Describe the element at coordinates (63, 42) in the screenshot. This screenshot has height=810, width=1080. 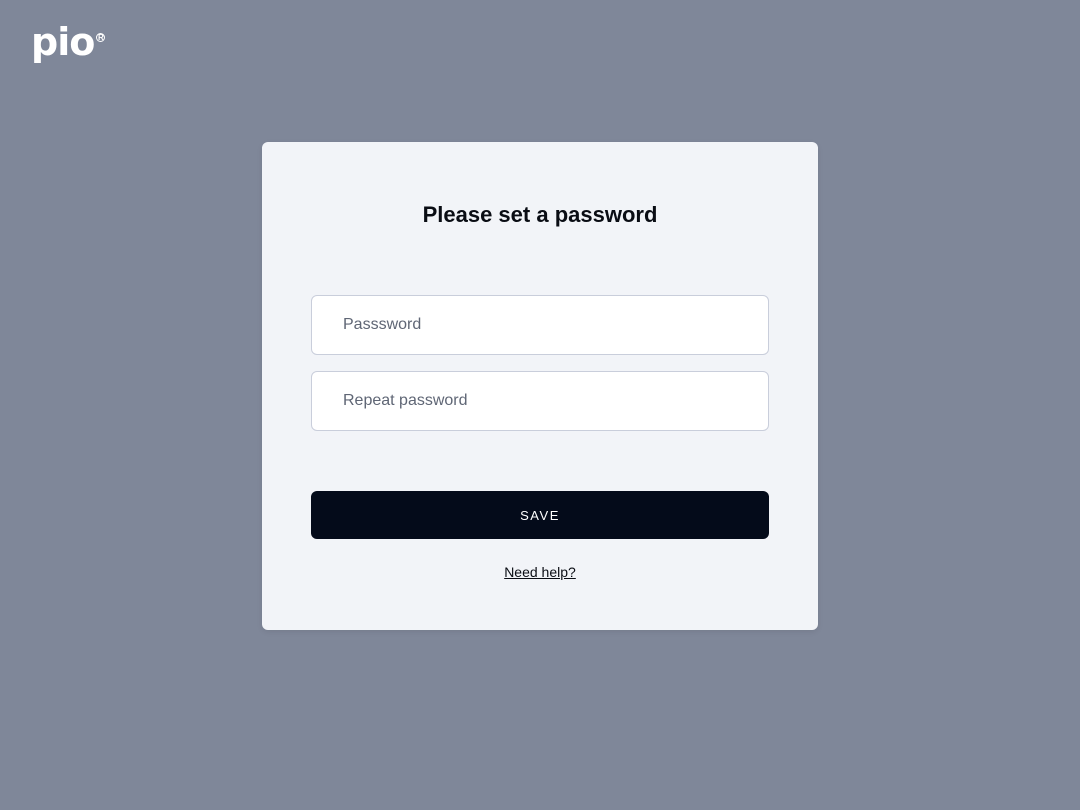
I see `logo-text: pio` at that location.